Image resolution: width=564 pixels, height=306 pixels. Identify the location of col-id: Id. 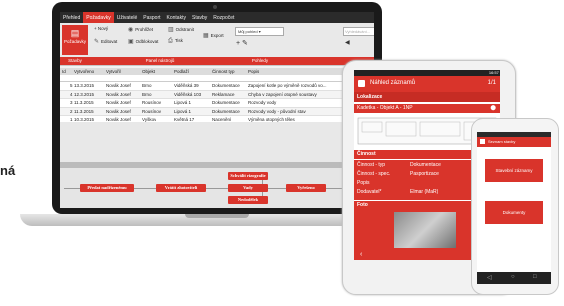
(64, 71).